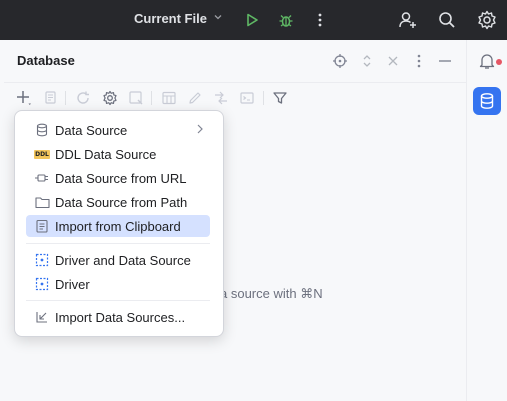  I want to click on expand-collapse-icon, so click(367, 61).